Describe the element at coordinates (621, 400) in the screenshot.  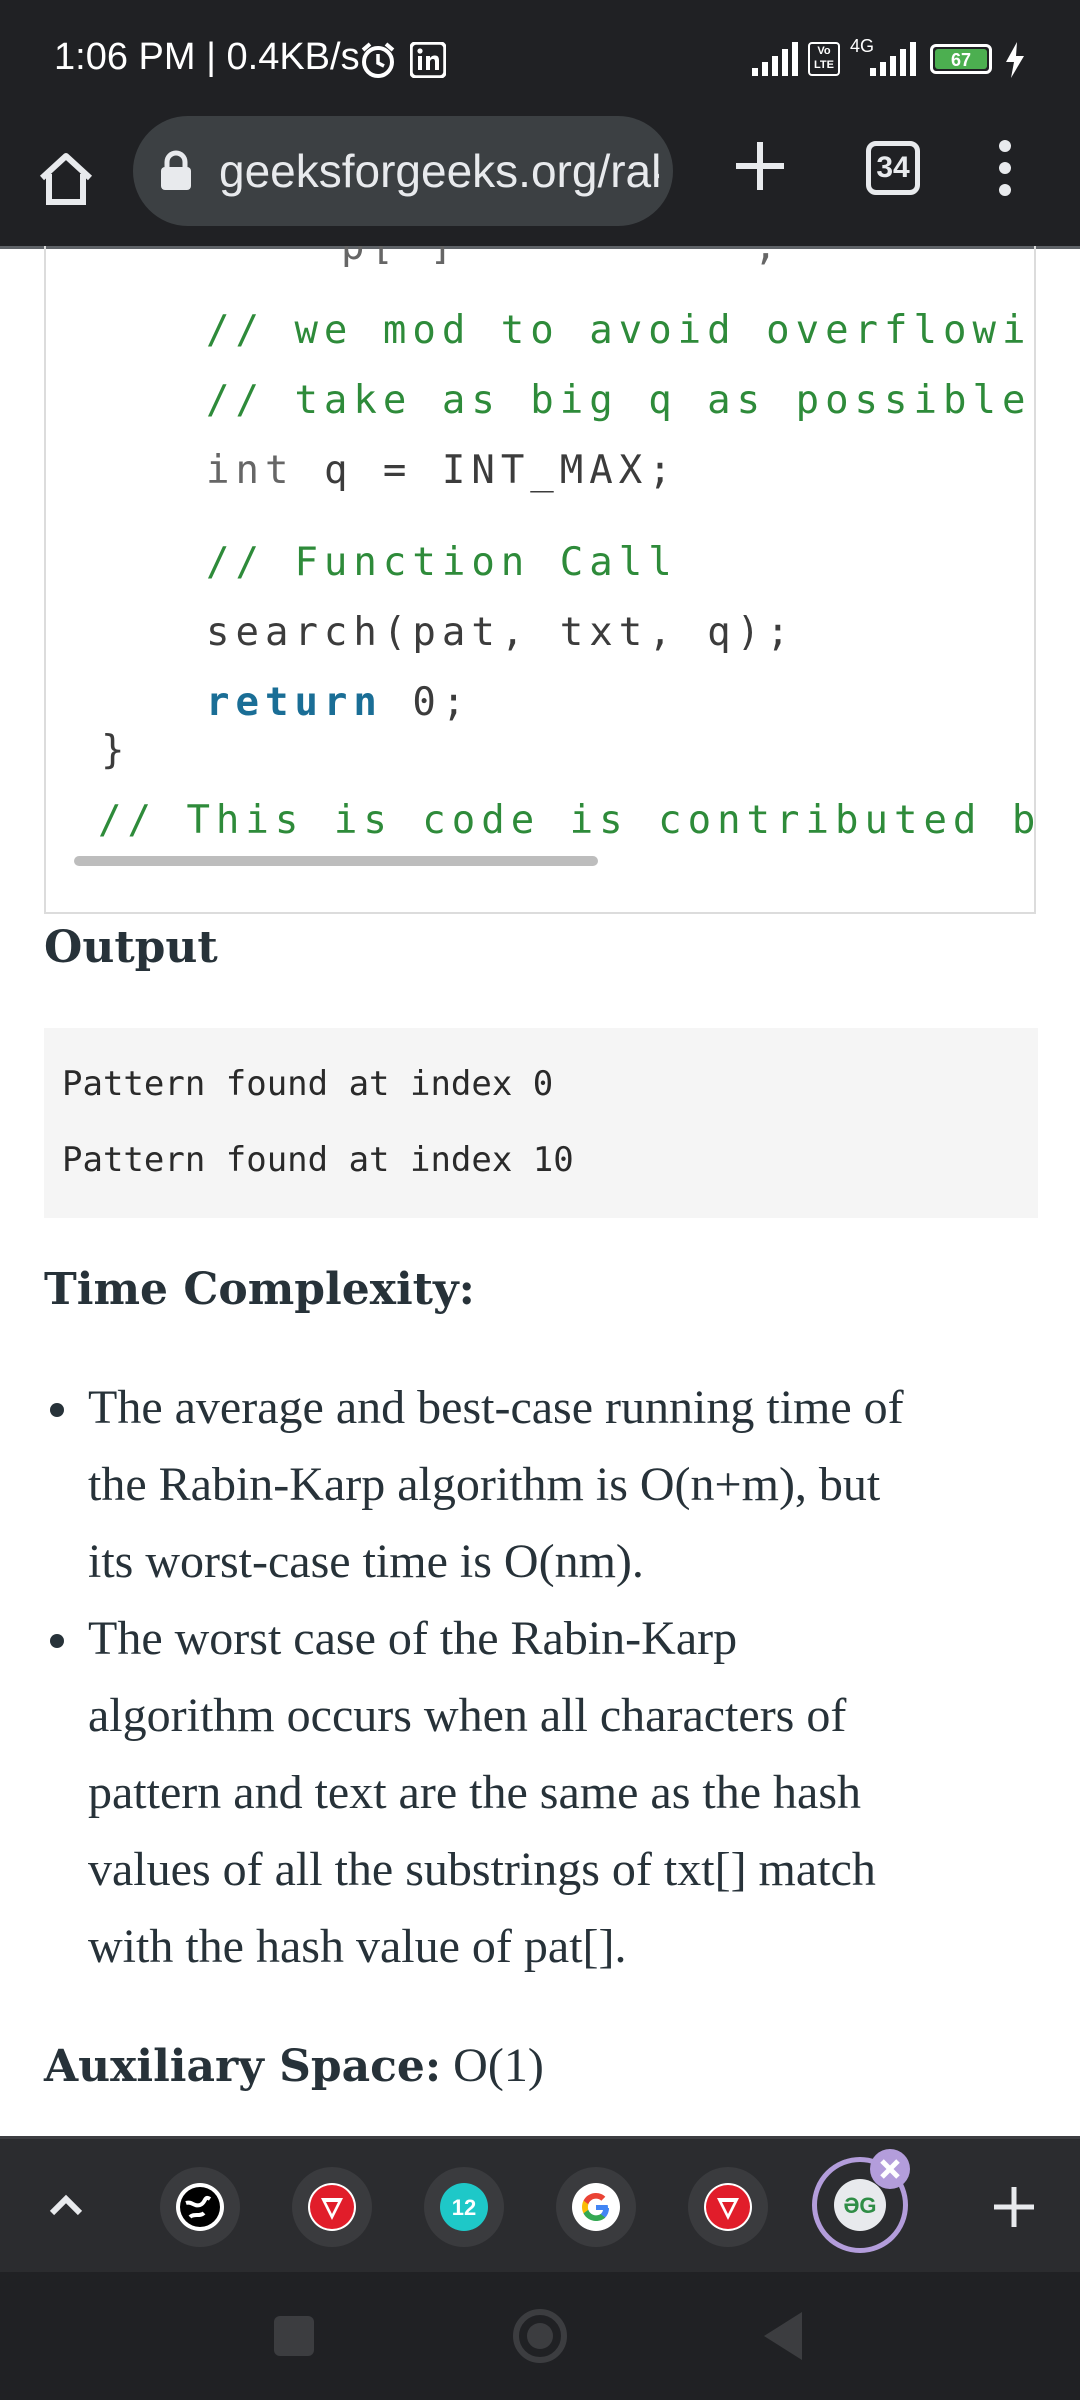
I see `code-line: // take as big q as possible t` at that location.